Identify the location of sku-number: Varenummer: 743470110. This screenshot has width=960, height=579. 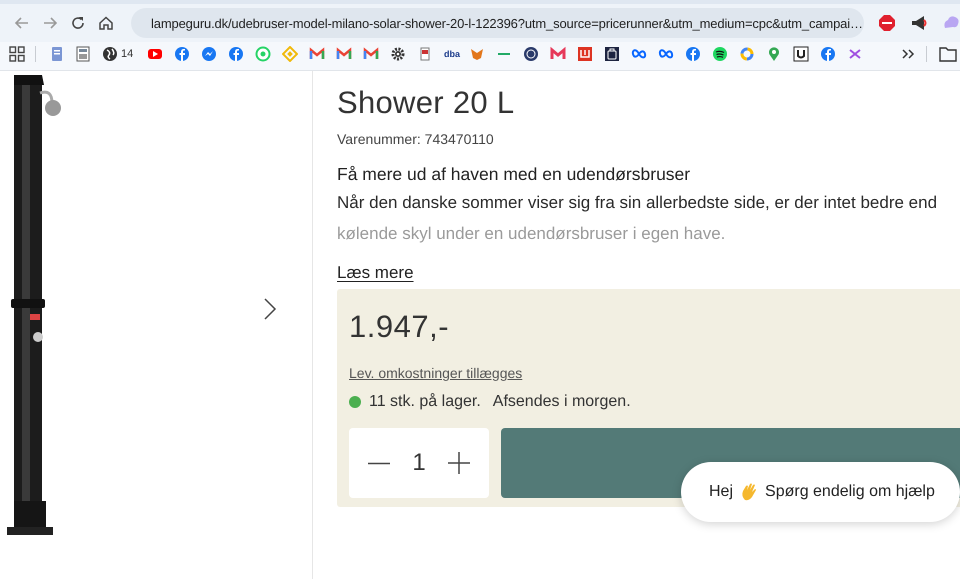
(416, 139).